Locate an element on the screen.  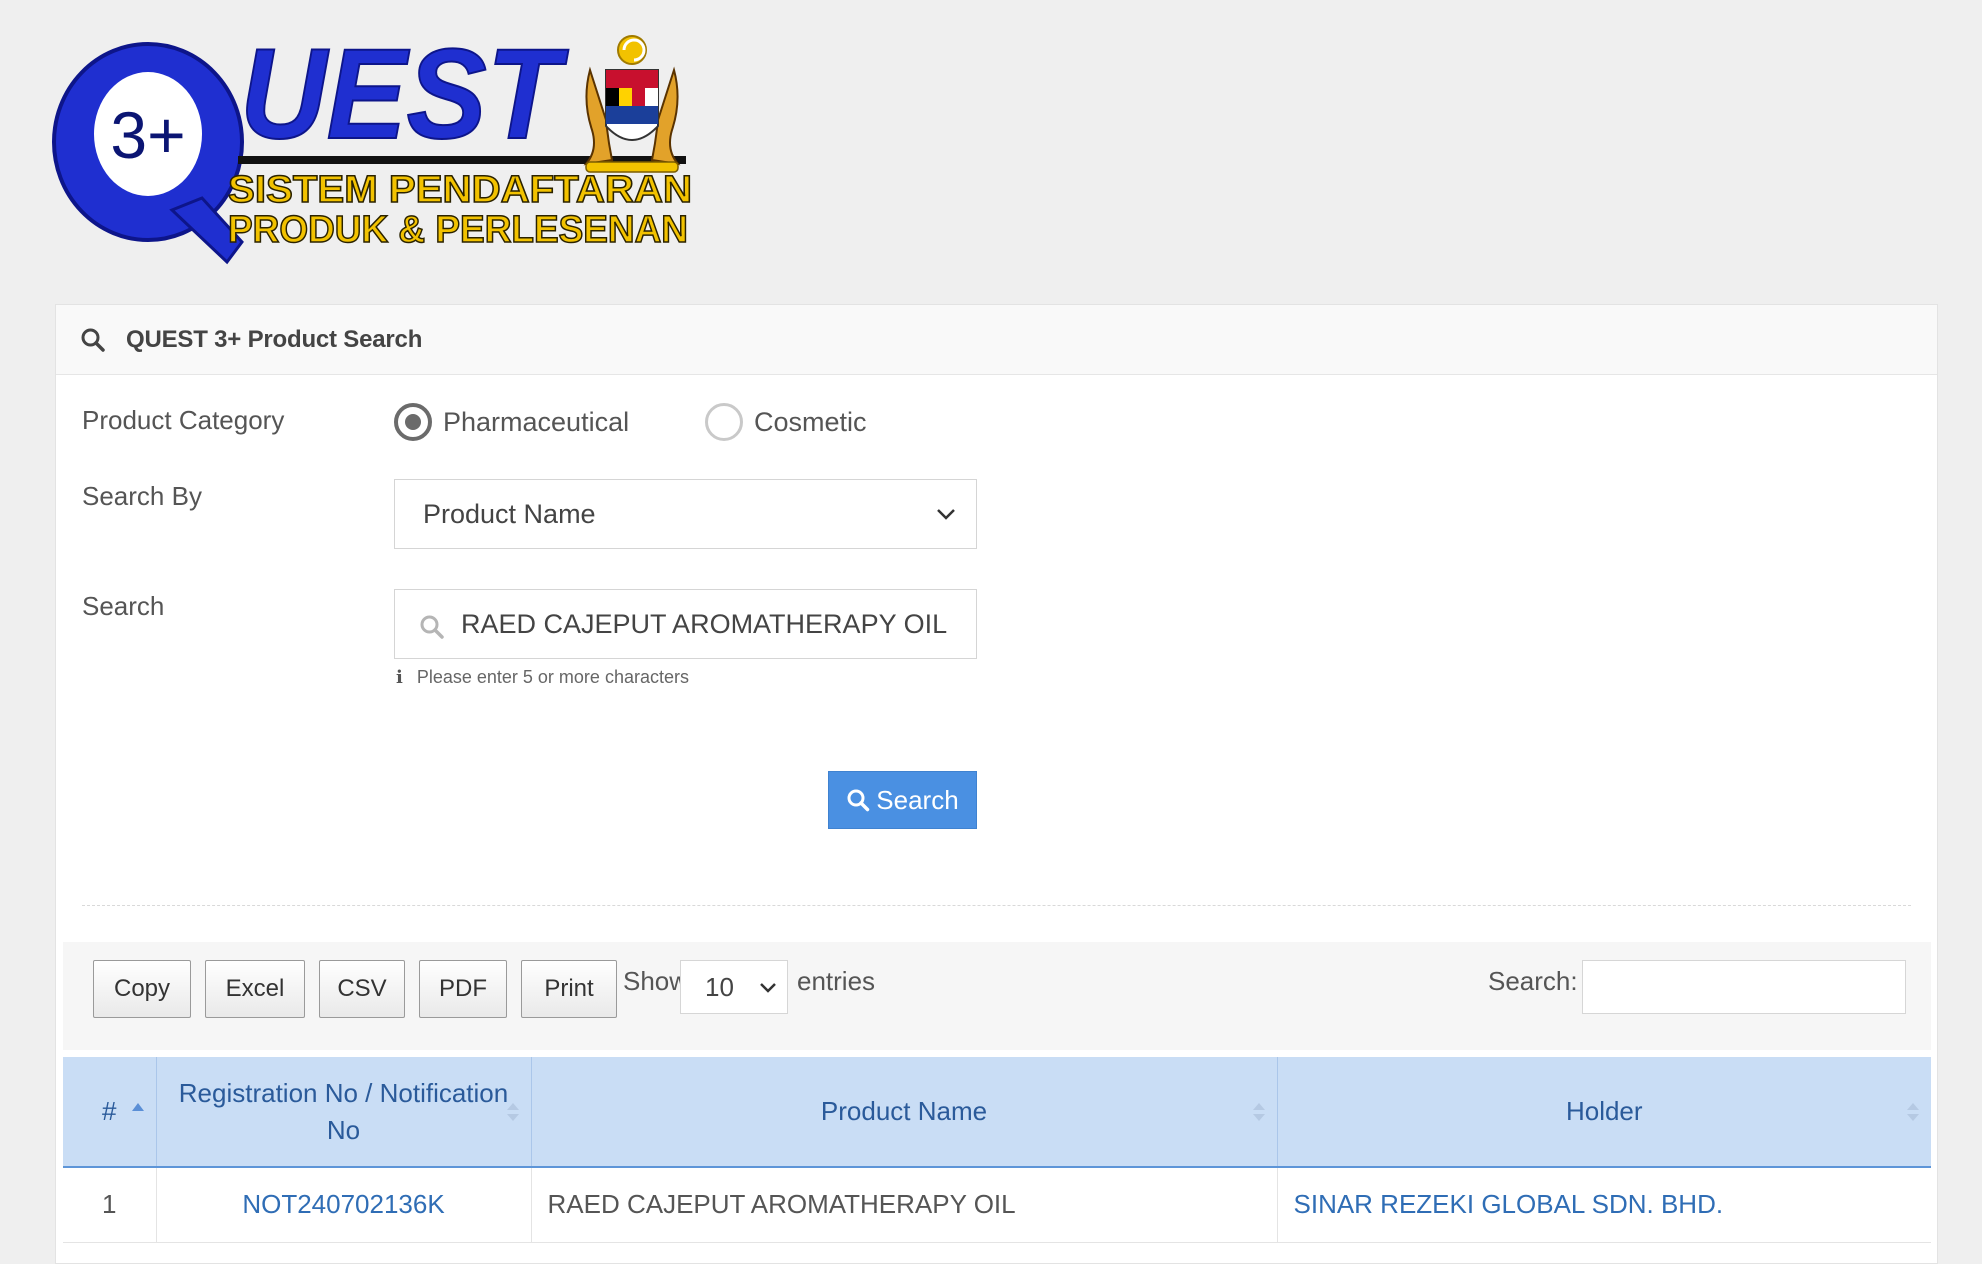
search-input-value: RAED CAJEPUT AROMATHERAPY OIL is located at coordinates (704, 623).